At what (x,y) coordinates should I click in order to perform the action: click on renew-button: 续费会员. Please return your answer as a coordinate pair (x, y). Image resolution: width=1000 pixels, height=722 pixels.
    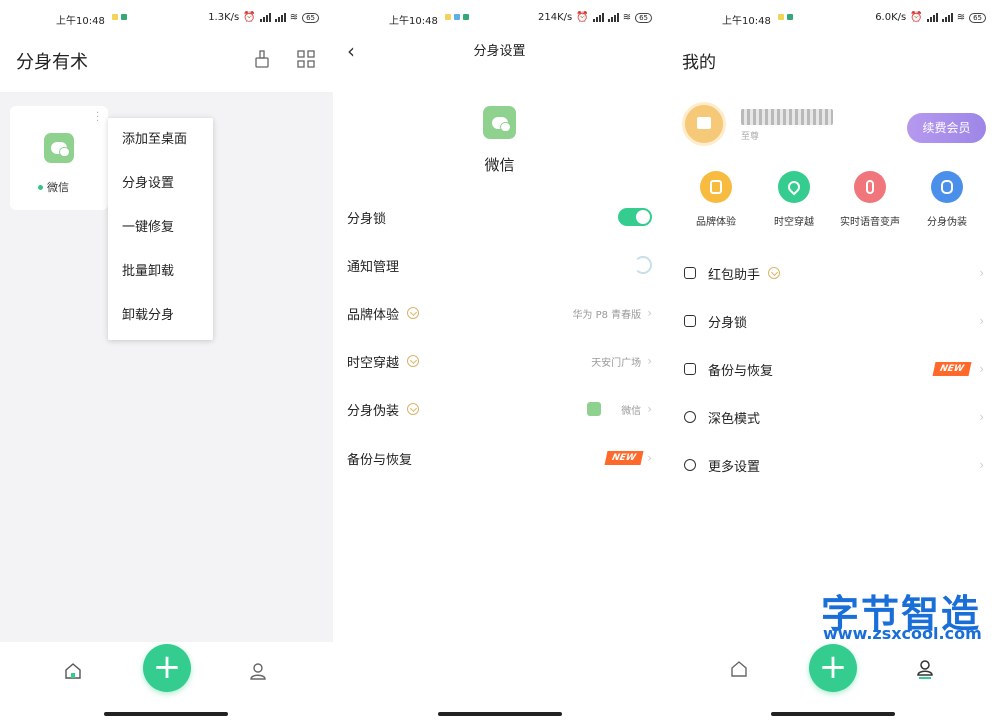
    Looking at the image, I should click on (946, 128).